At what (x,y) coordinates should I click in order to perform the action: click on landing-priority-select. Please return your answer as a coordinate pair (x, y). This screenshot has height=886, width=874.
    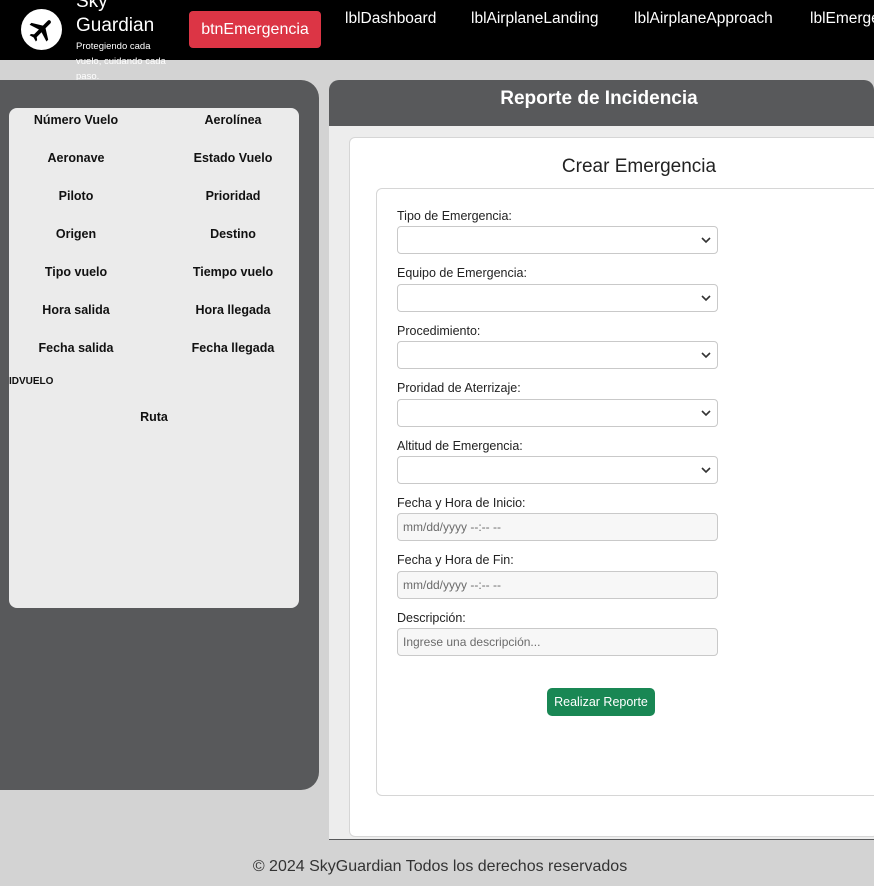
    Looking at the image, I should click on (557, 413).